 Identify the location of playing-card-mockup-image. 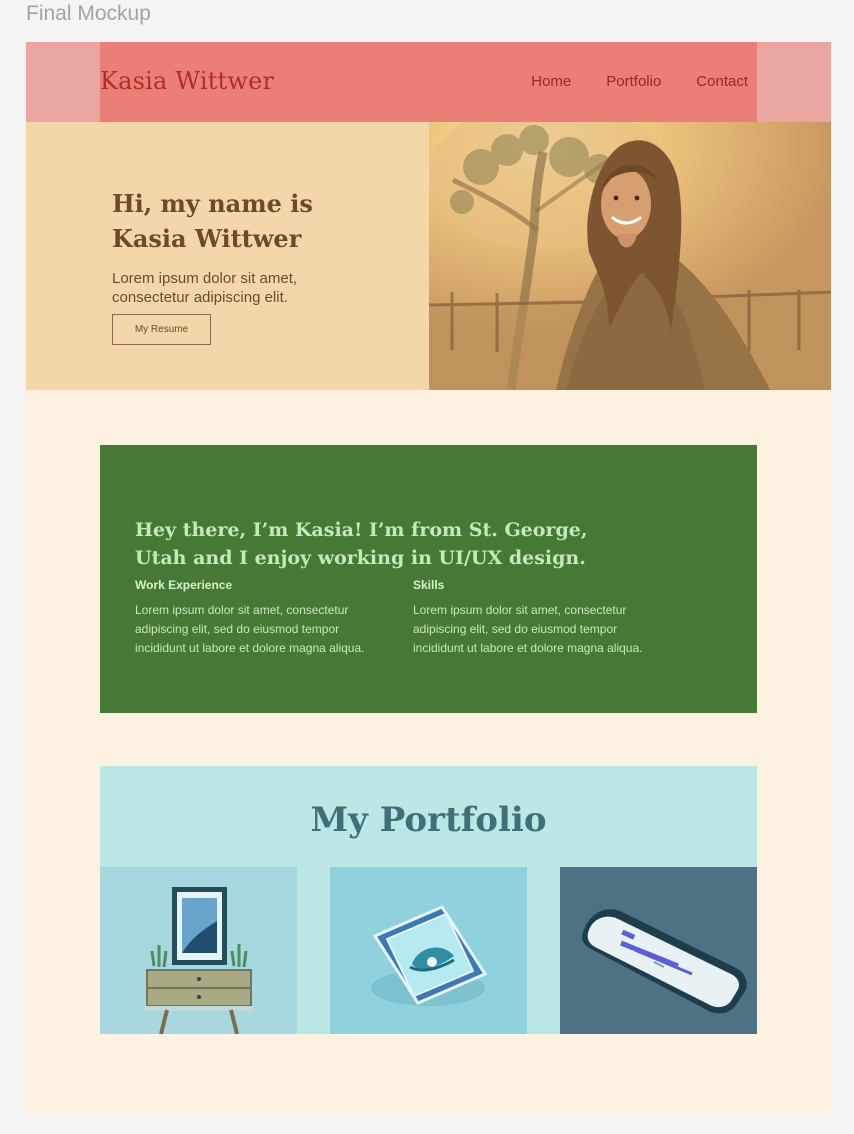
(428, 950).